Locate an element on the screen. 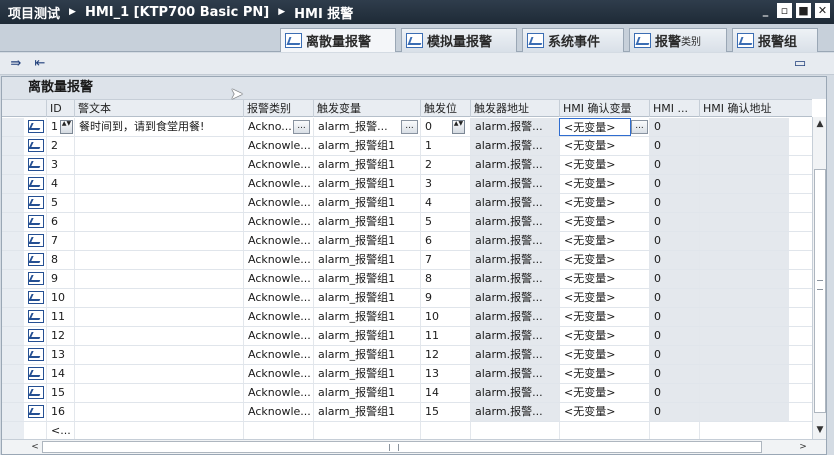 The image size is (834, 455). tab-analog-alarms: 模拟量报警 is located at coordinates (459, 40).